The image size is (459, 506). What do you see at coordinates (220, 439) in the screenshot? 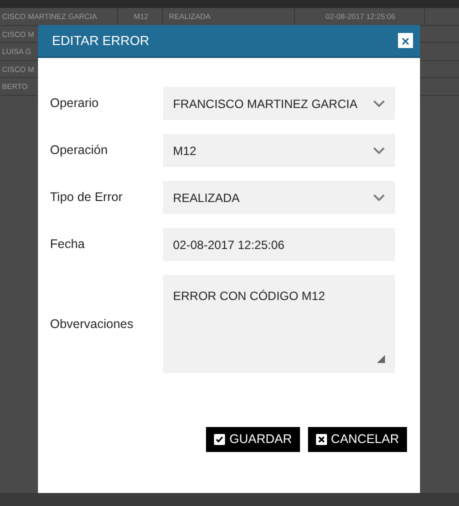
I see `checkbox-icon` at bounding box center [220, 439].